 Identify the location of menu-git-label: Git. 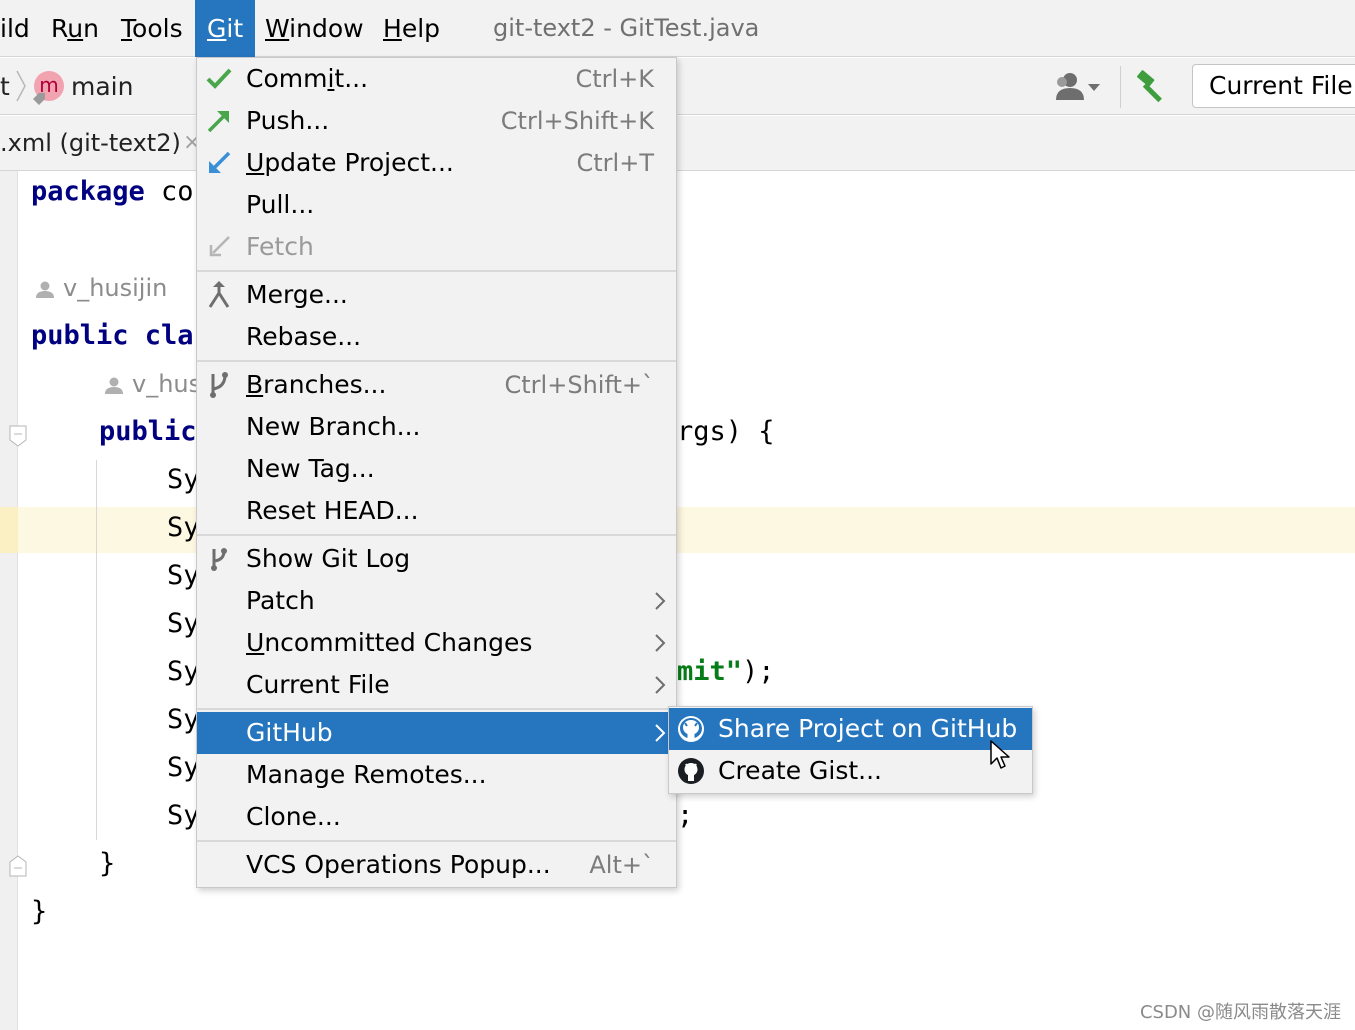
(225, 28).